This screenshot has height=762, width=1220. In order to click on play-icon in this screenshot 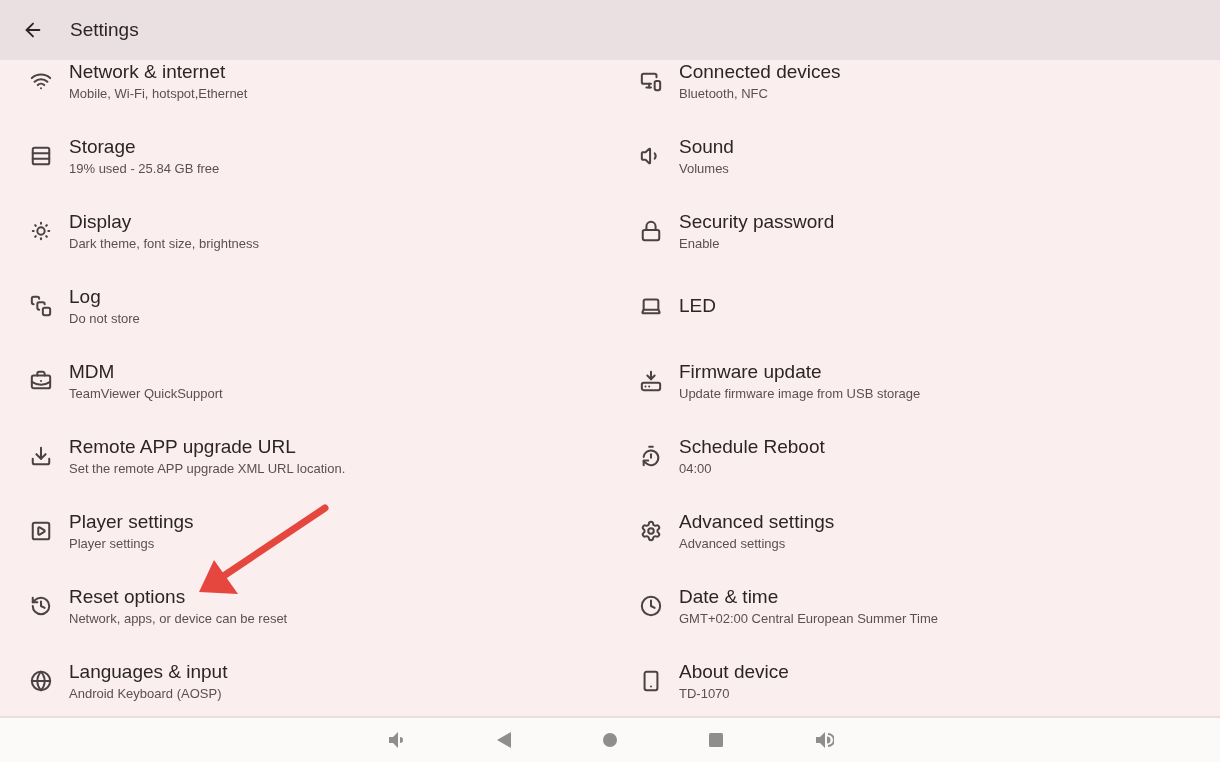, I will do `click(41, 530)`.